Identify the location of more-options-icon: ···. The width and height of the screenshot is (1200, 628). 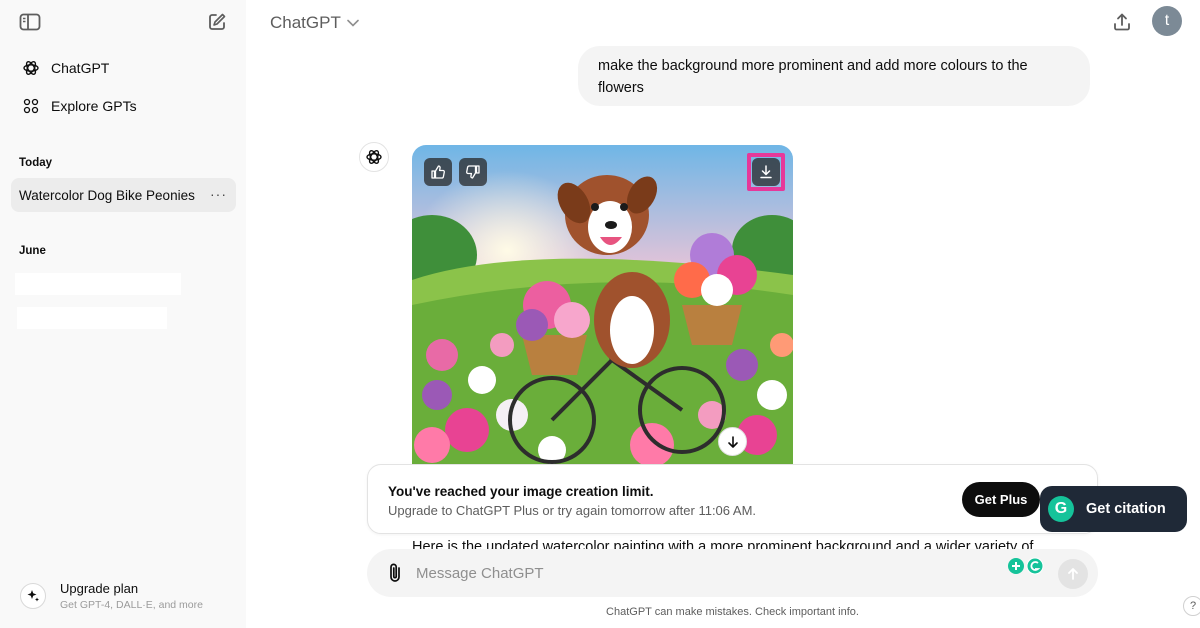
(218, 194).